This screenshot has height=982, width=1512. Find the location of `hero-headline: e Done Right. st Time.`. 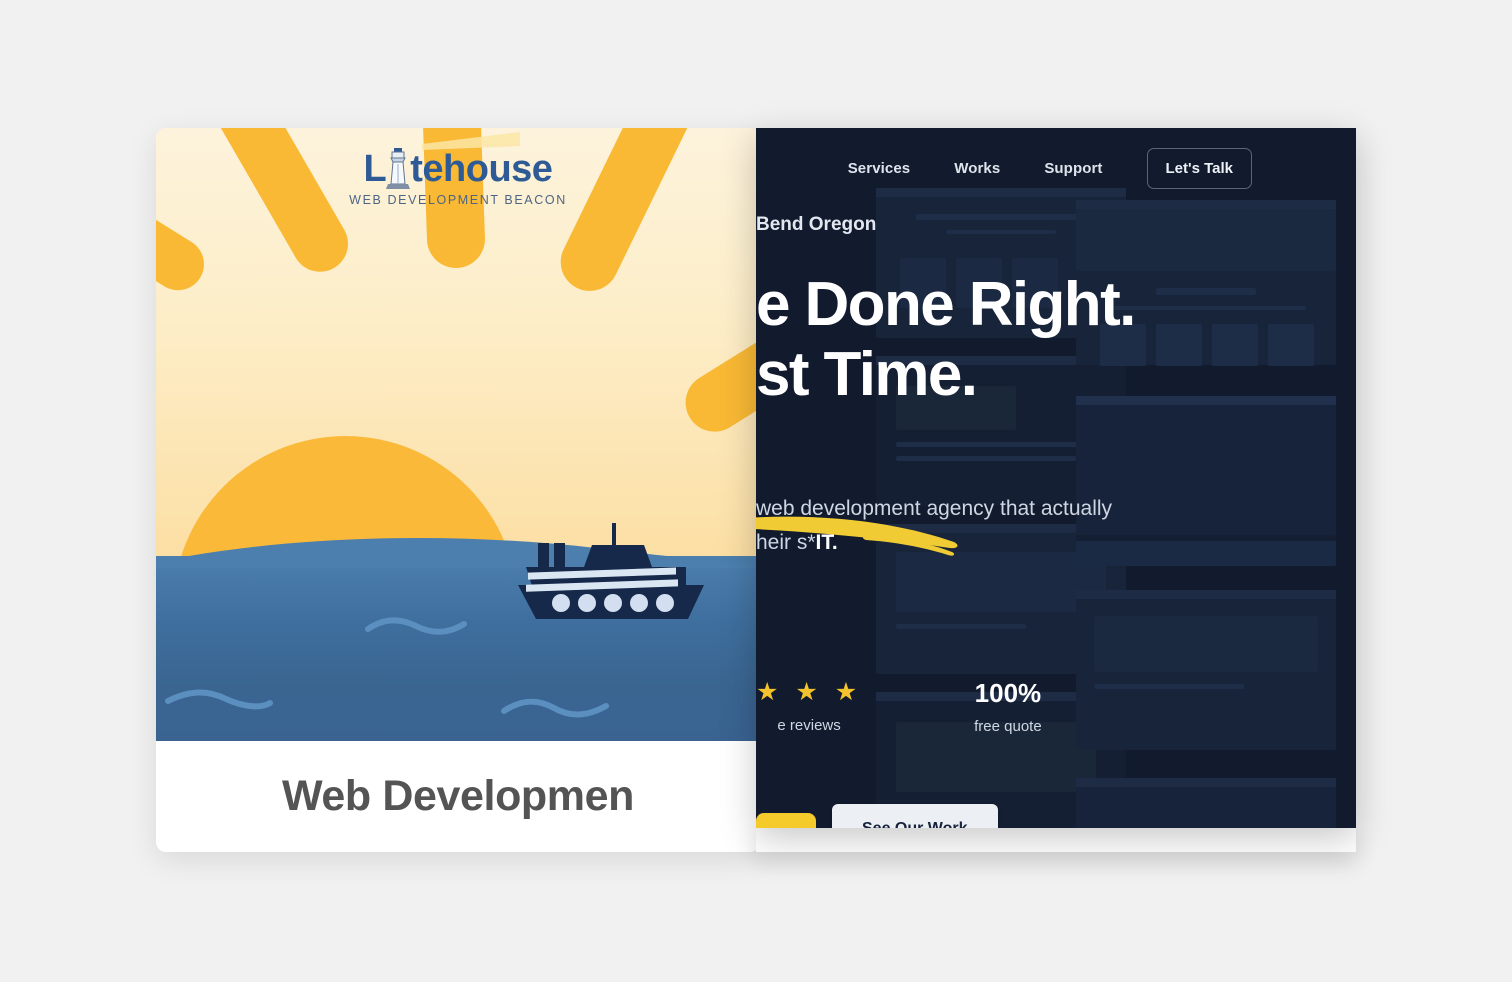

hero-headline: e Done Right. st Time. is located at coordinates (1056, 340).